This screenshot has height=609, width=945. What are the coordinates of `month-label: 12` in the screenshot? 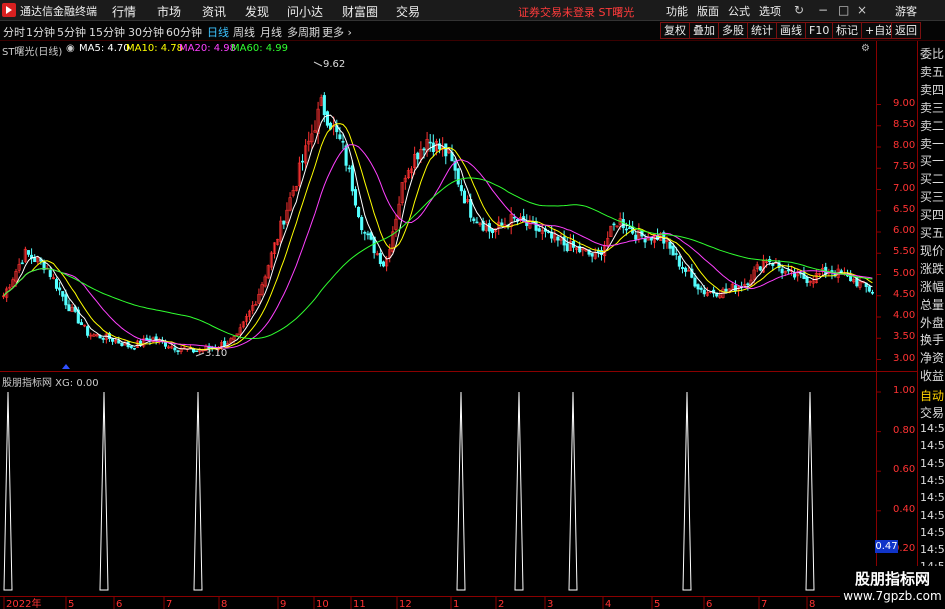 It's located at (405, 604).